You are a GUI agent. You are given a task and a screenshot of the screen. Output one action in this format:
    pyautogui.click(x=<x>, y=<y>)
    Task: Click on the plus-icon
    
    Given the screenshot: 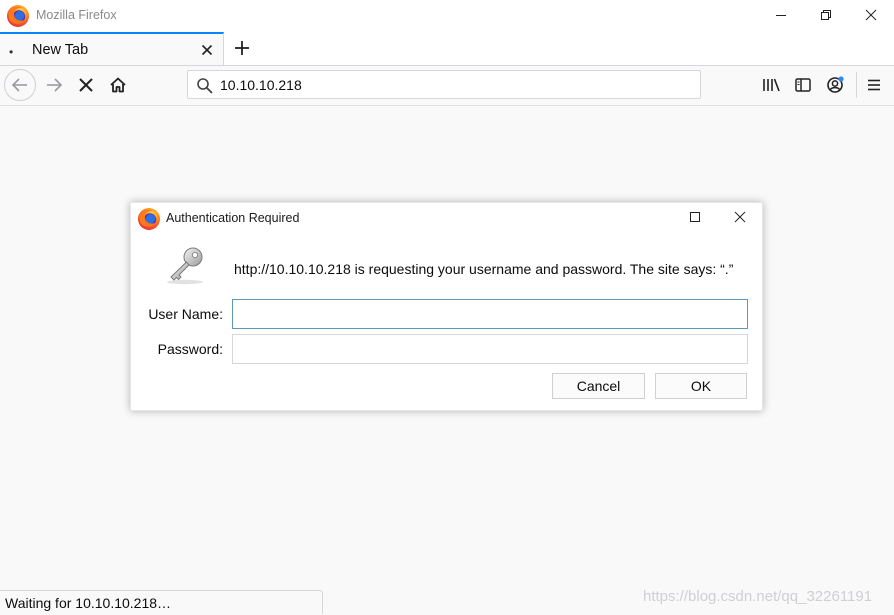 What is the action you would take?
    pyautogui.click(x=242, y=48)
    